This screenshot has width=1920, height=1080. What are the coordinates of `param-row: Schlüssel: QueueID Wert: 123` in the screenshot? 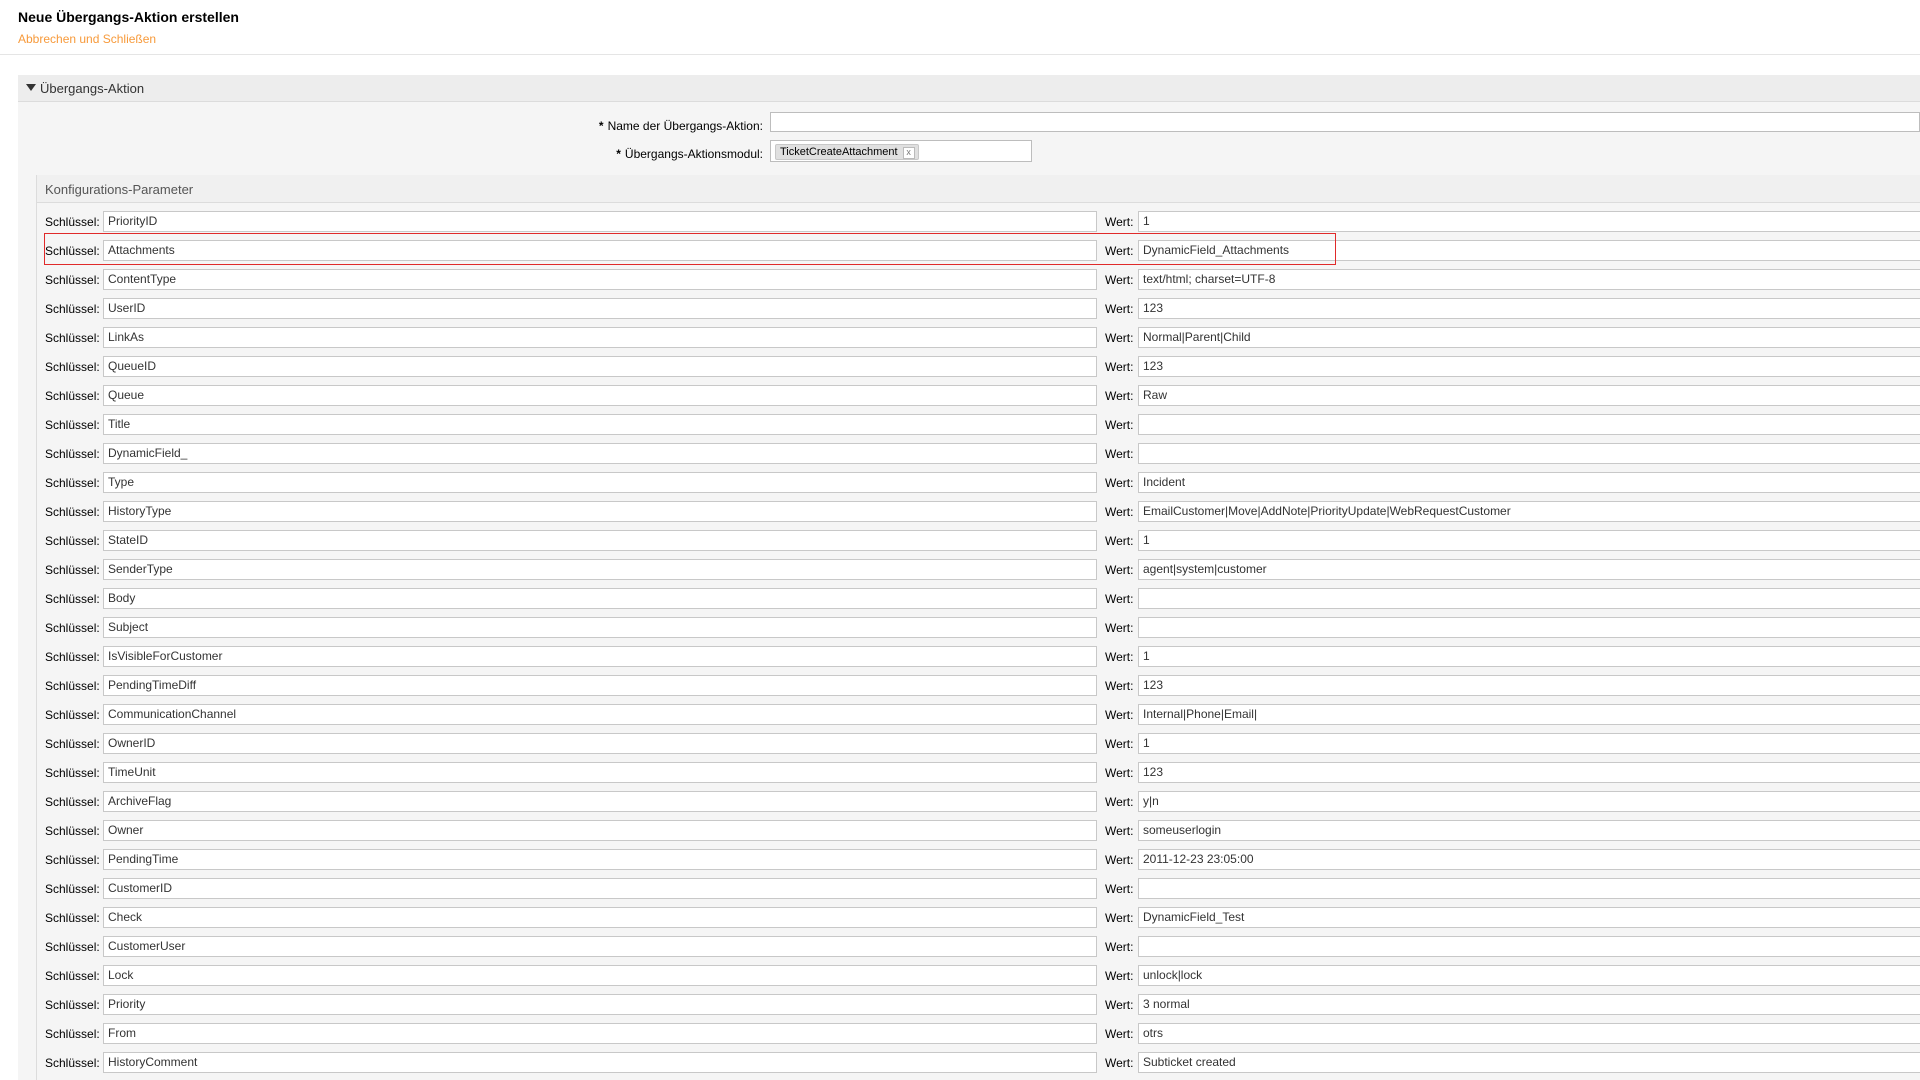 It's located at (978, 367).